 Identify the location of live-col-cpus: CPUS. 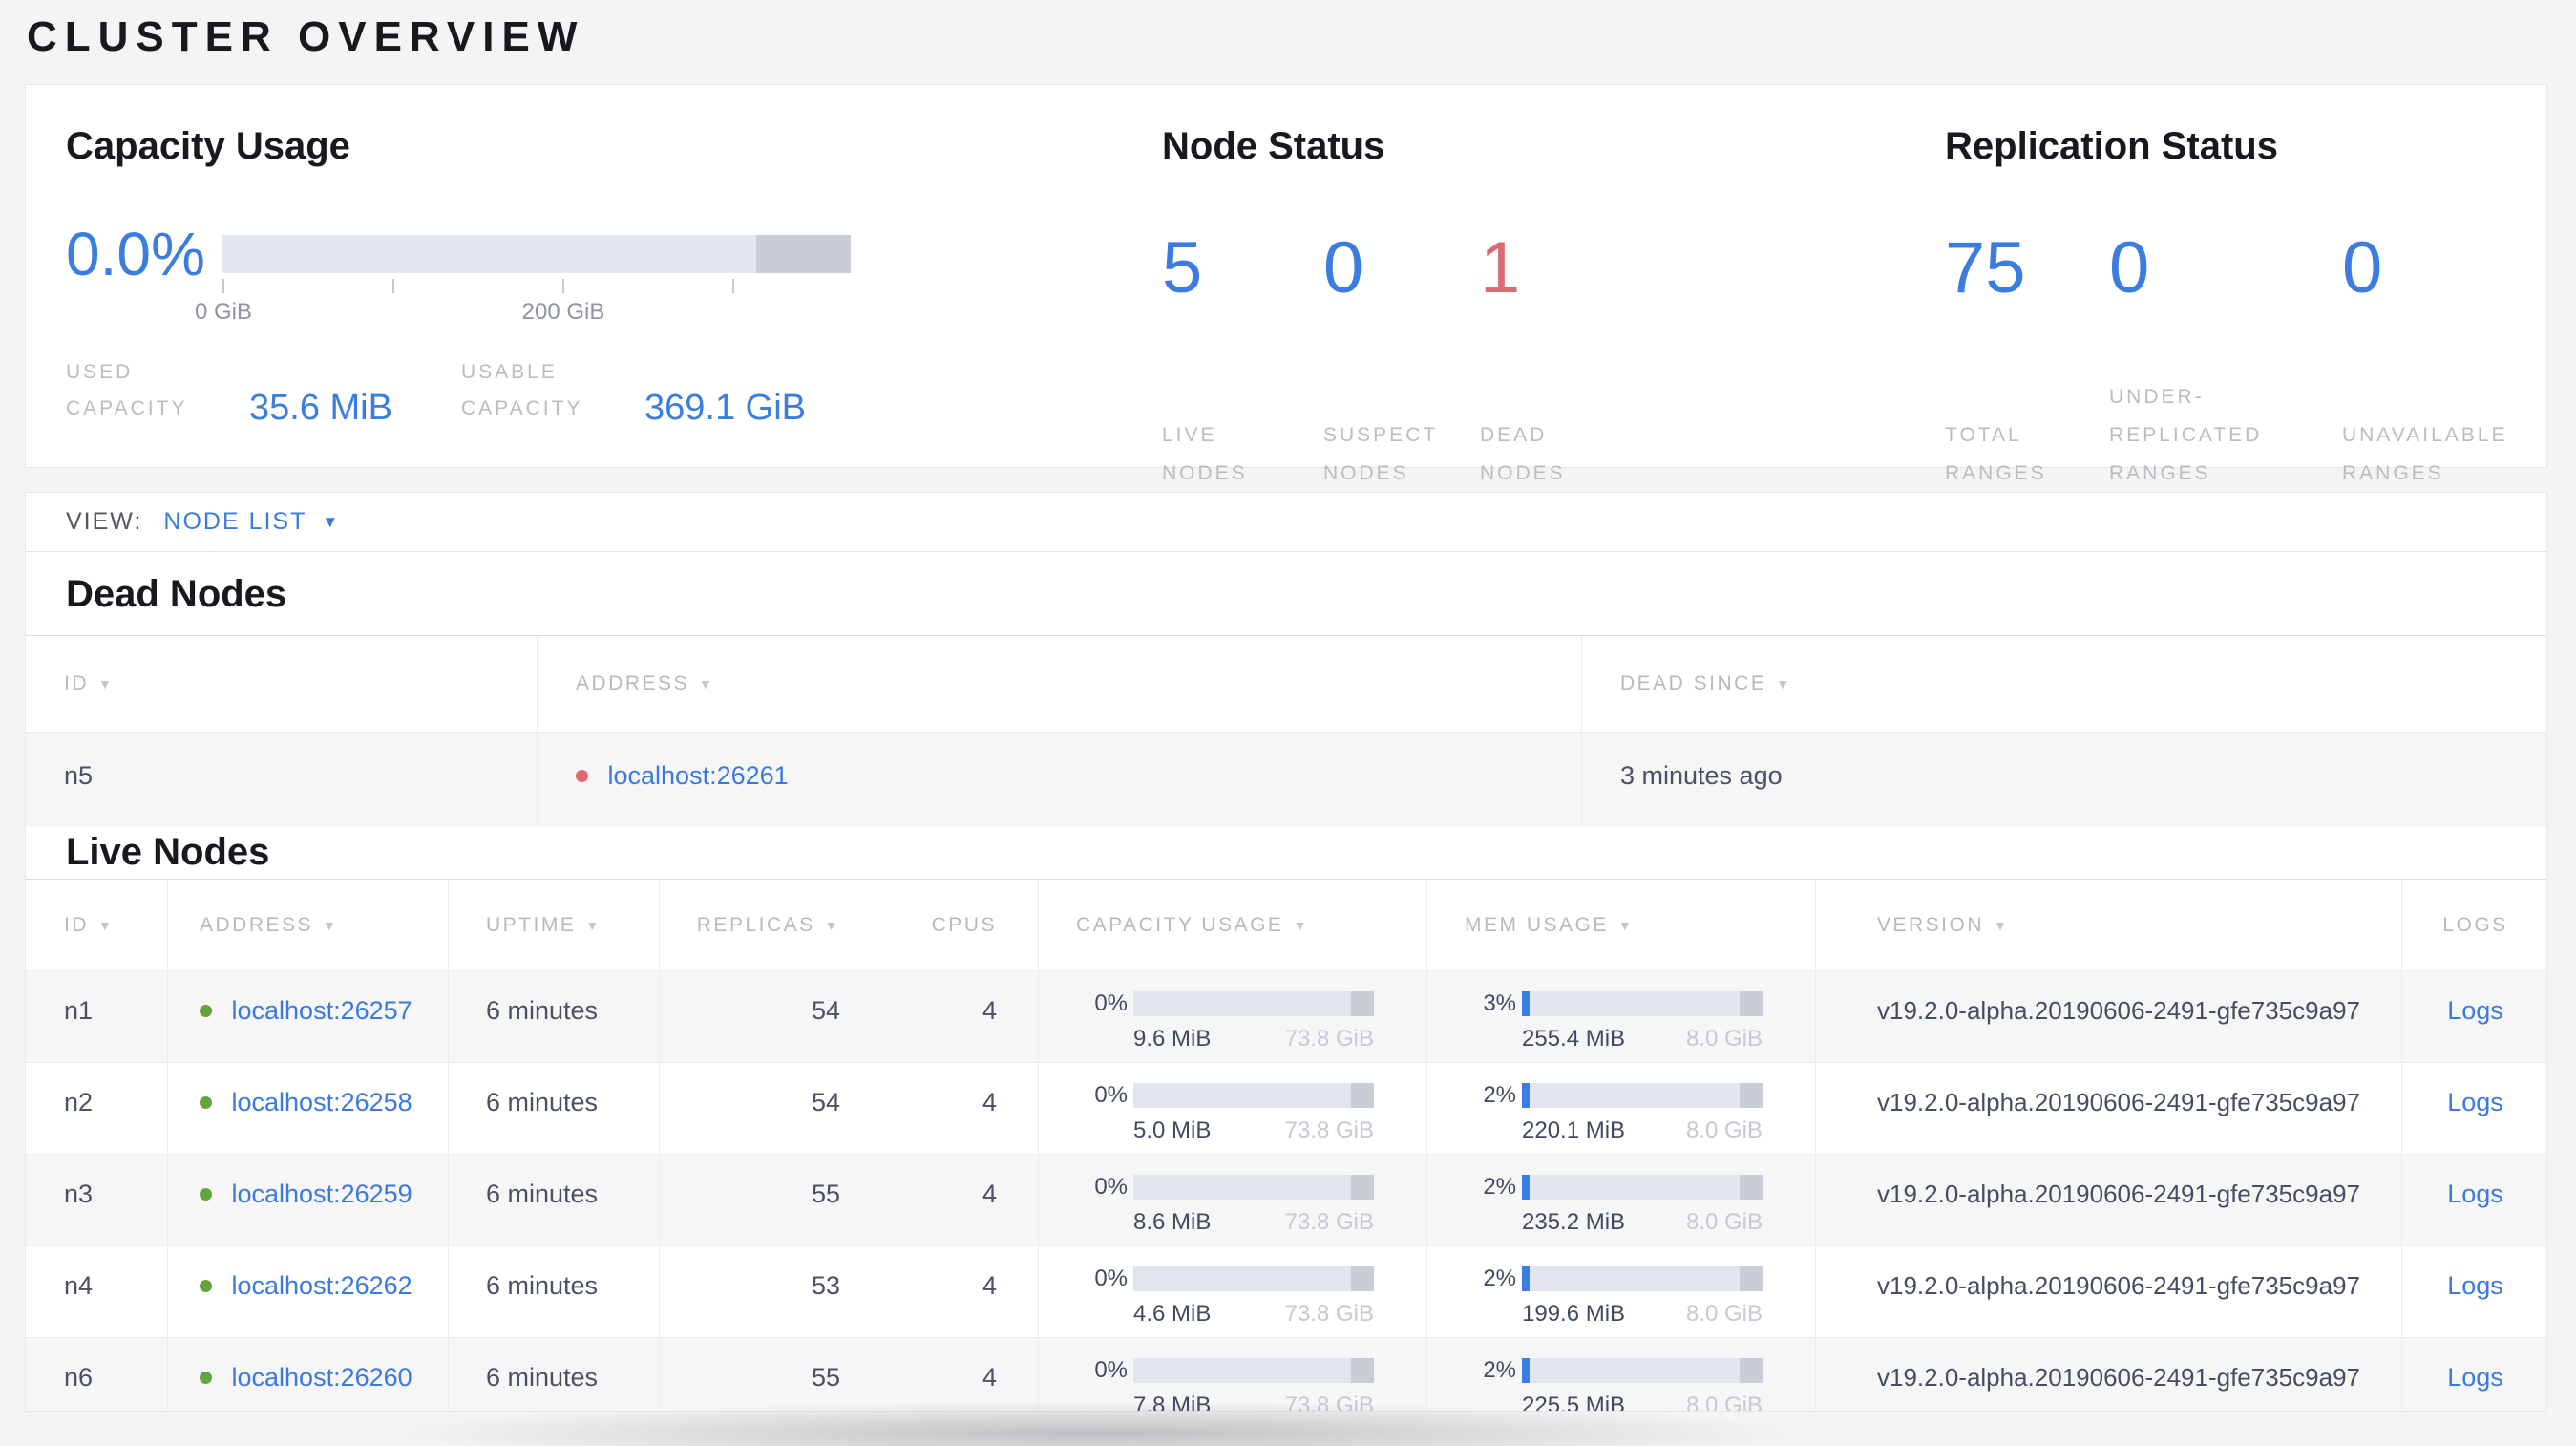
(967, 925).